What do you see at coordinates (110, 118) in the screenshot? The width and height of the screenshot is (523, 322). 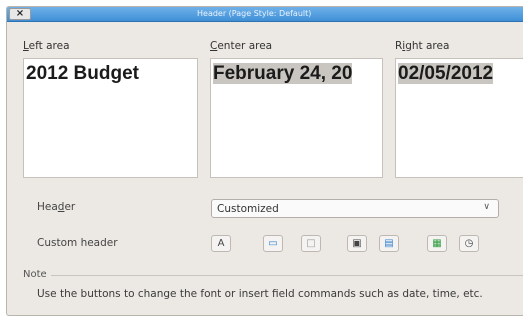 I see `left-area-editor: 2012 Budget` at bounding box center [110, 118].